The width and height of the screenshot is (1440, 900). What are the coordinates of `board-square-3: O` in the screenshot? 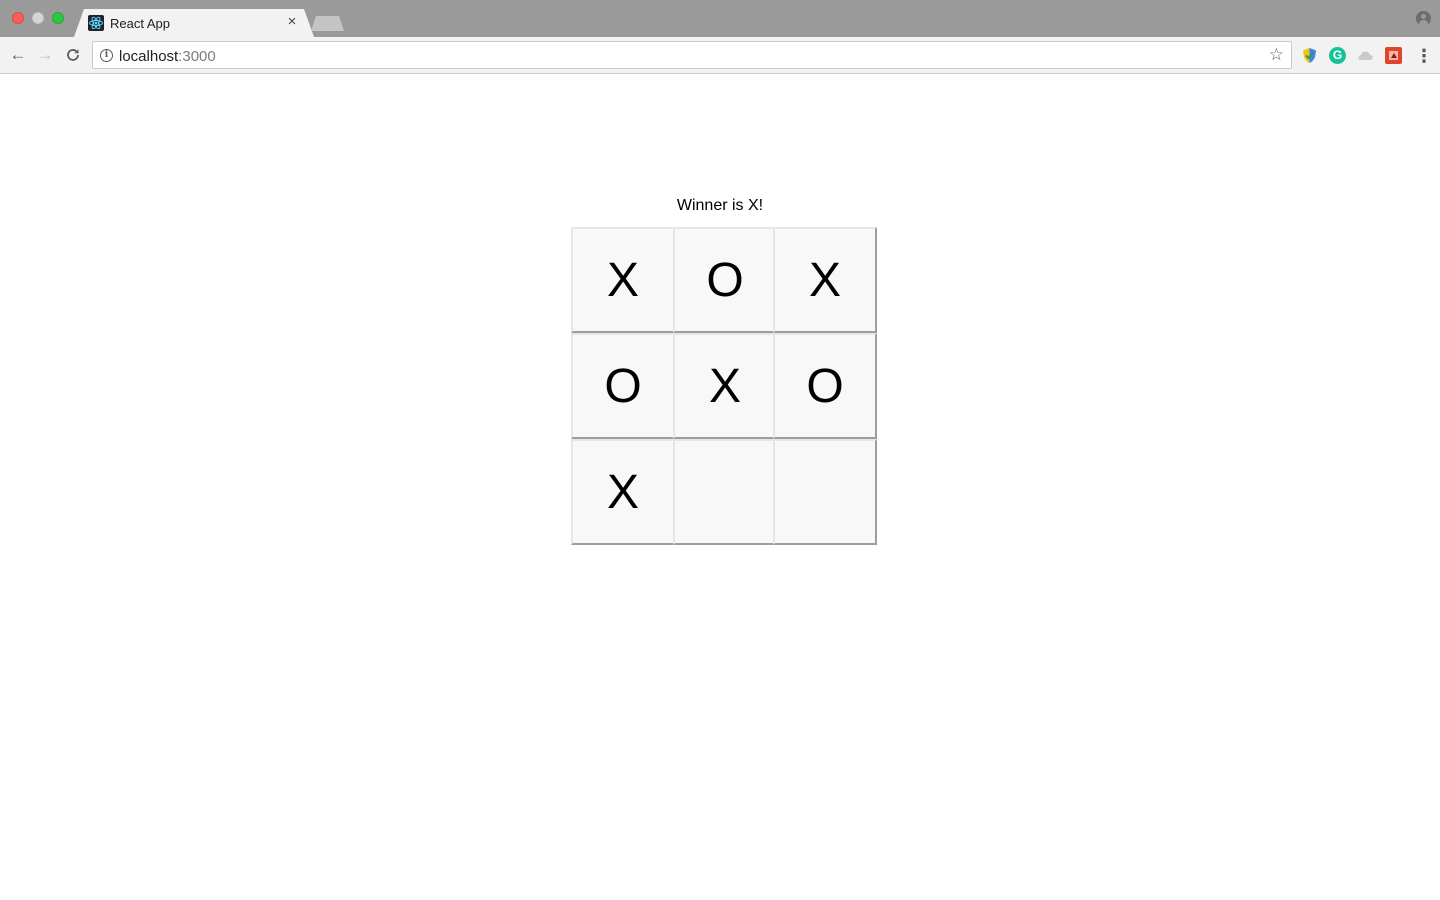 It's located at (623, 386).